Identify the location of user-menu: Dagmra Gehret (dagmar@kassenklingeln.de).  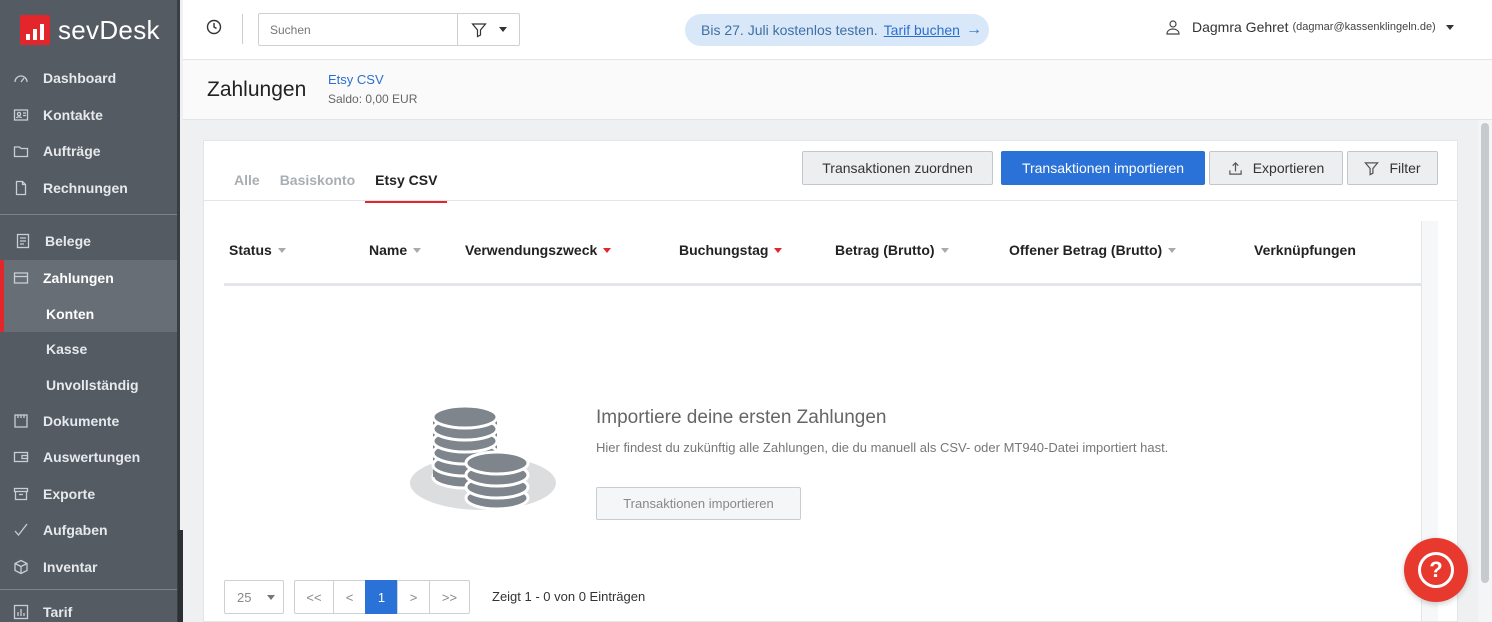
(1309, 27).